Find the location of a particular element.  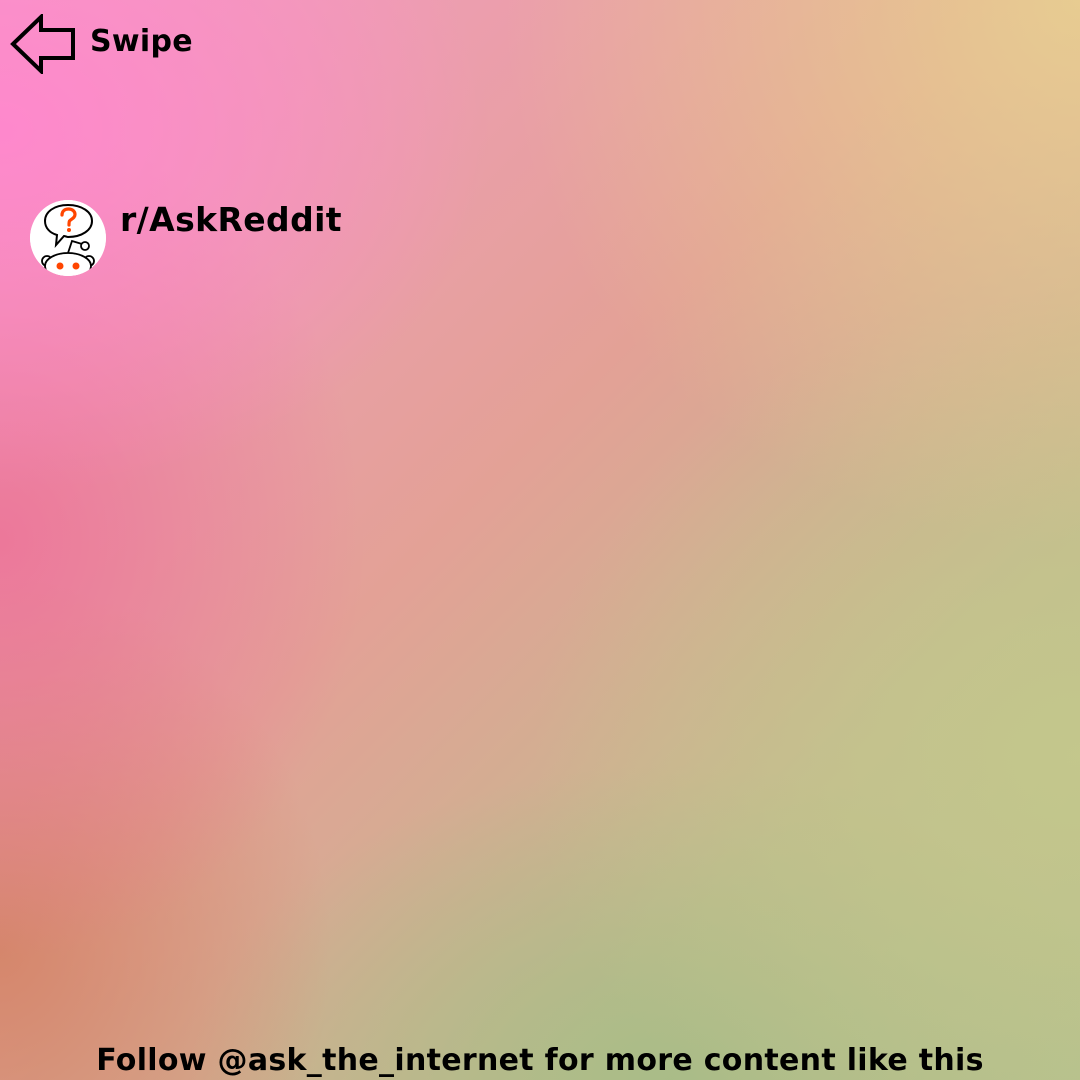

askreddit-avatar-icon is located at coordinates (68, 238).